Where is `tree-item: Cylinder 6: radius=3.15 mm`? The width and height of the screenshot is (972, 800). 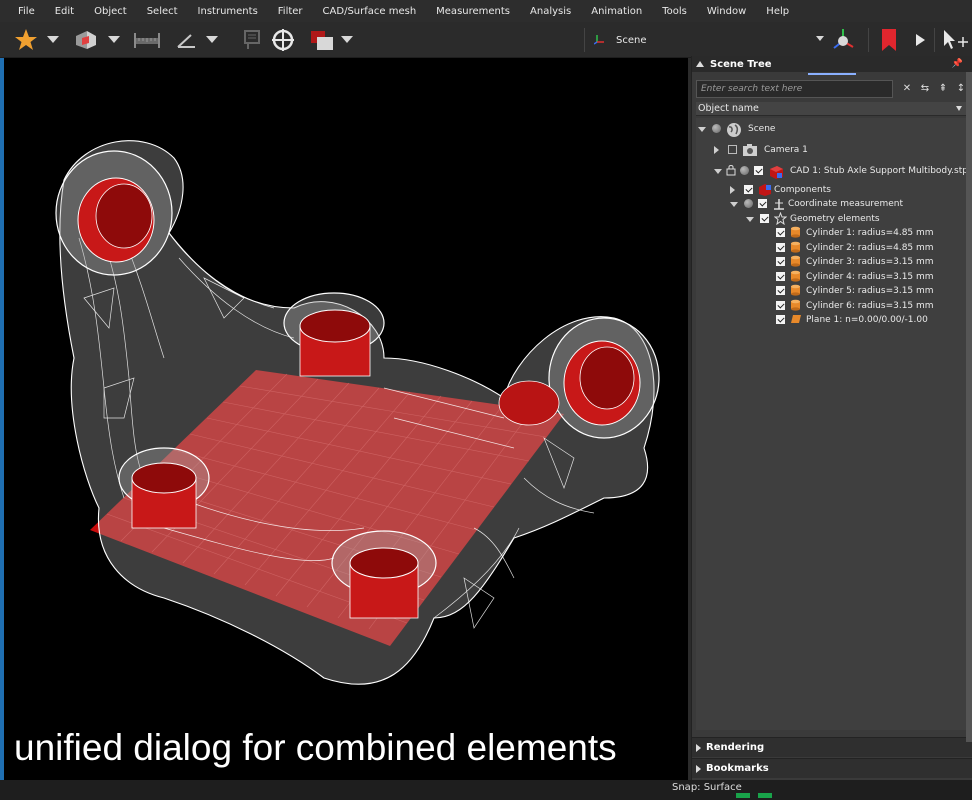 tree-item: Cylinder 6: radius=3.15 mm is located at coordinates (832, 306).